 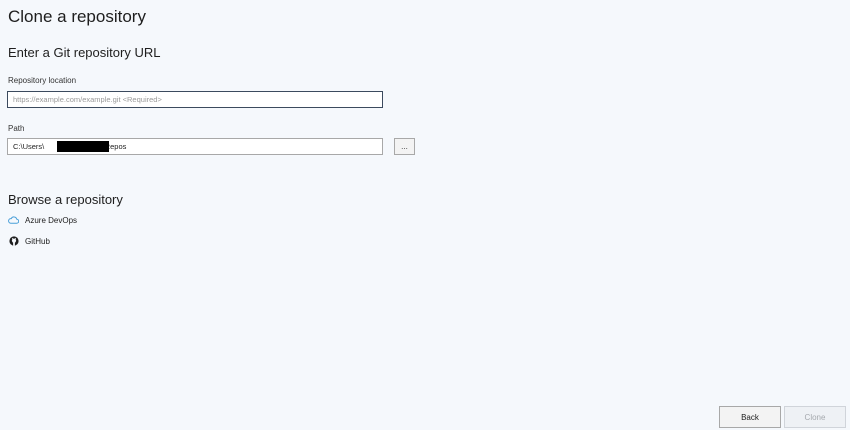 I want to click on browse-repository-heading: Browse a repository, so click(x=65, y=199).